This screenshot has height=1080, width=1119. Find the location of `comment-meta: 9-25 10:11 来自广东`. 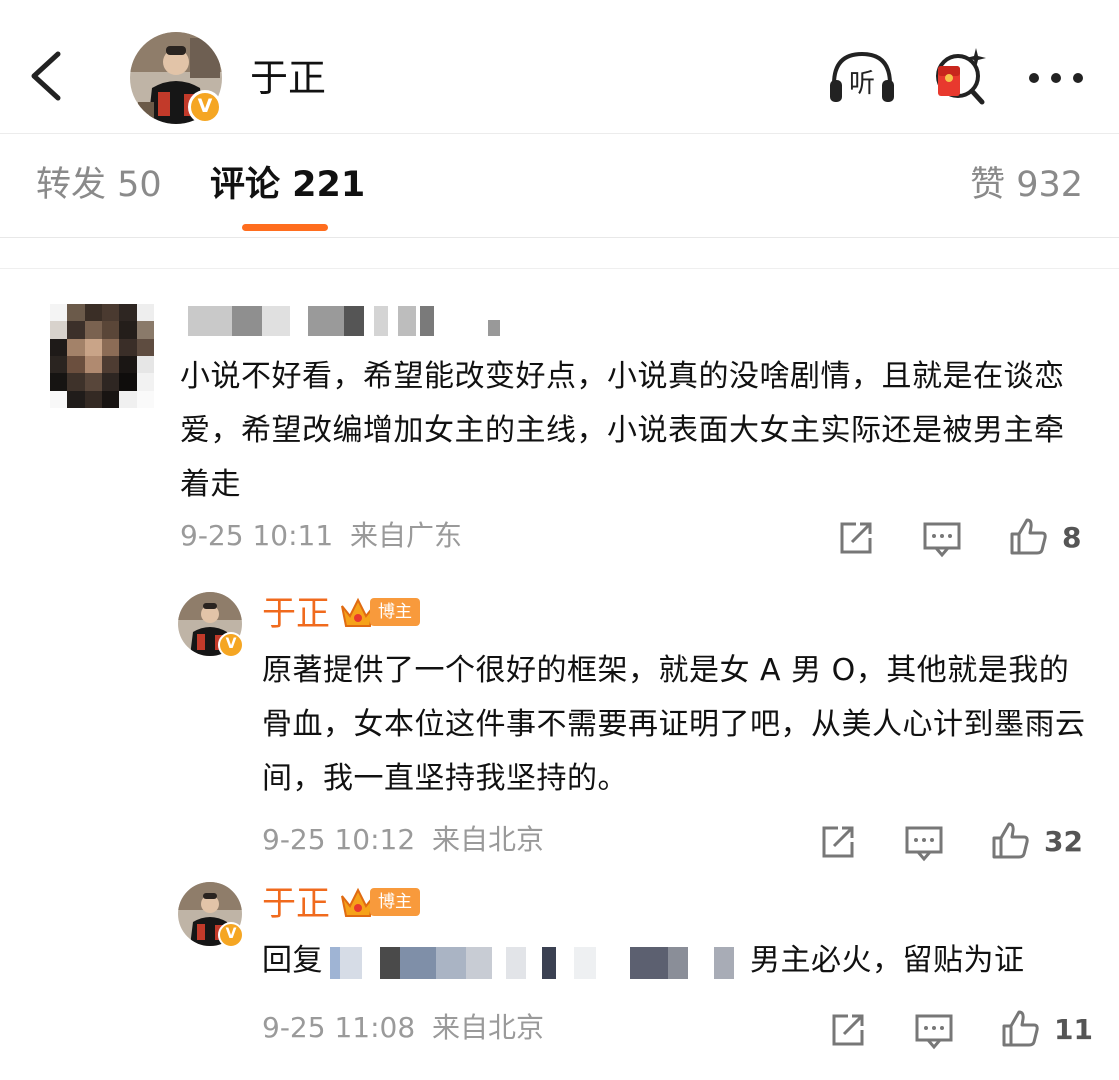

comment-meta: 9-25 10:11 来自广东 is located at coordinates (321, 536).